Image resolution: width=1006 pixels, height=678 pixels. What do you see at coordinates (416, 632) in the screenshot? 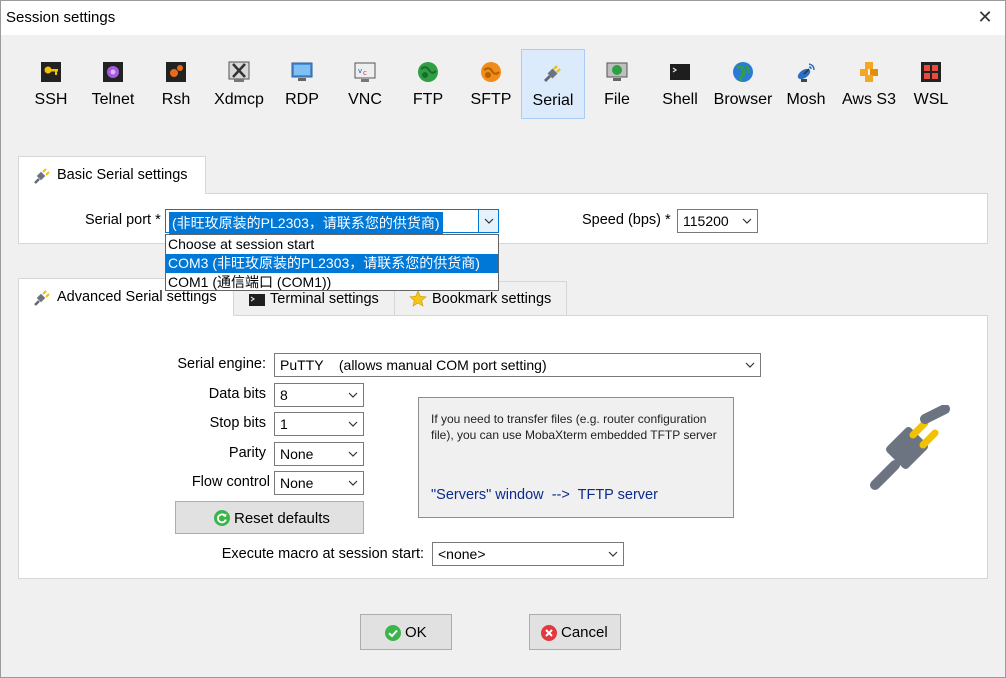
I see `button-label: OK` at bounding box center [416, 632].